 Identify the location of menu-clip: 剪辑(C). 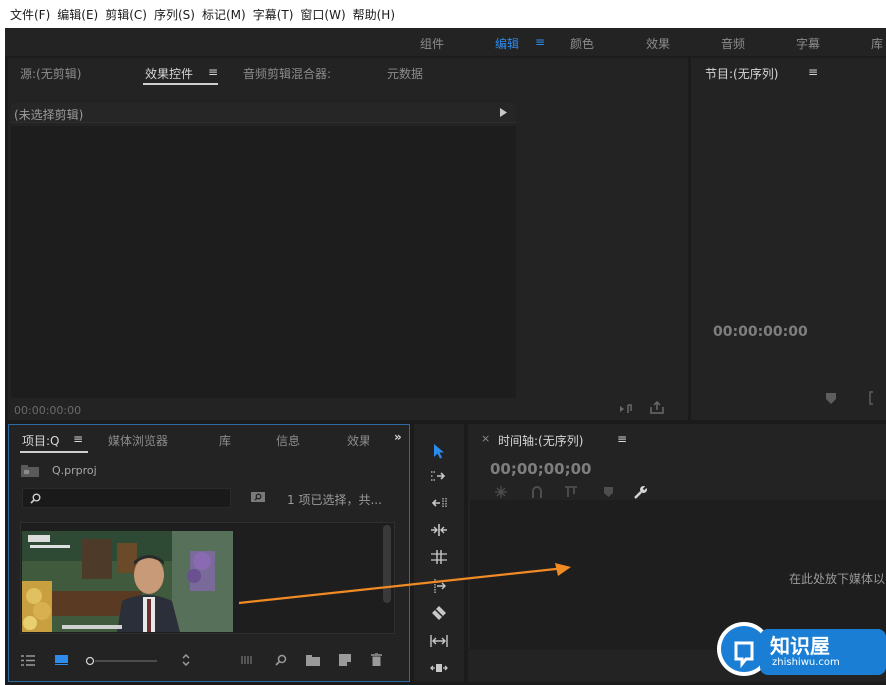
(126, 14).